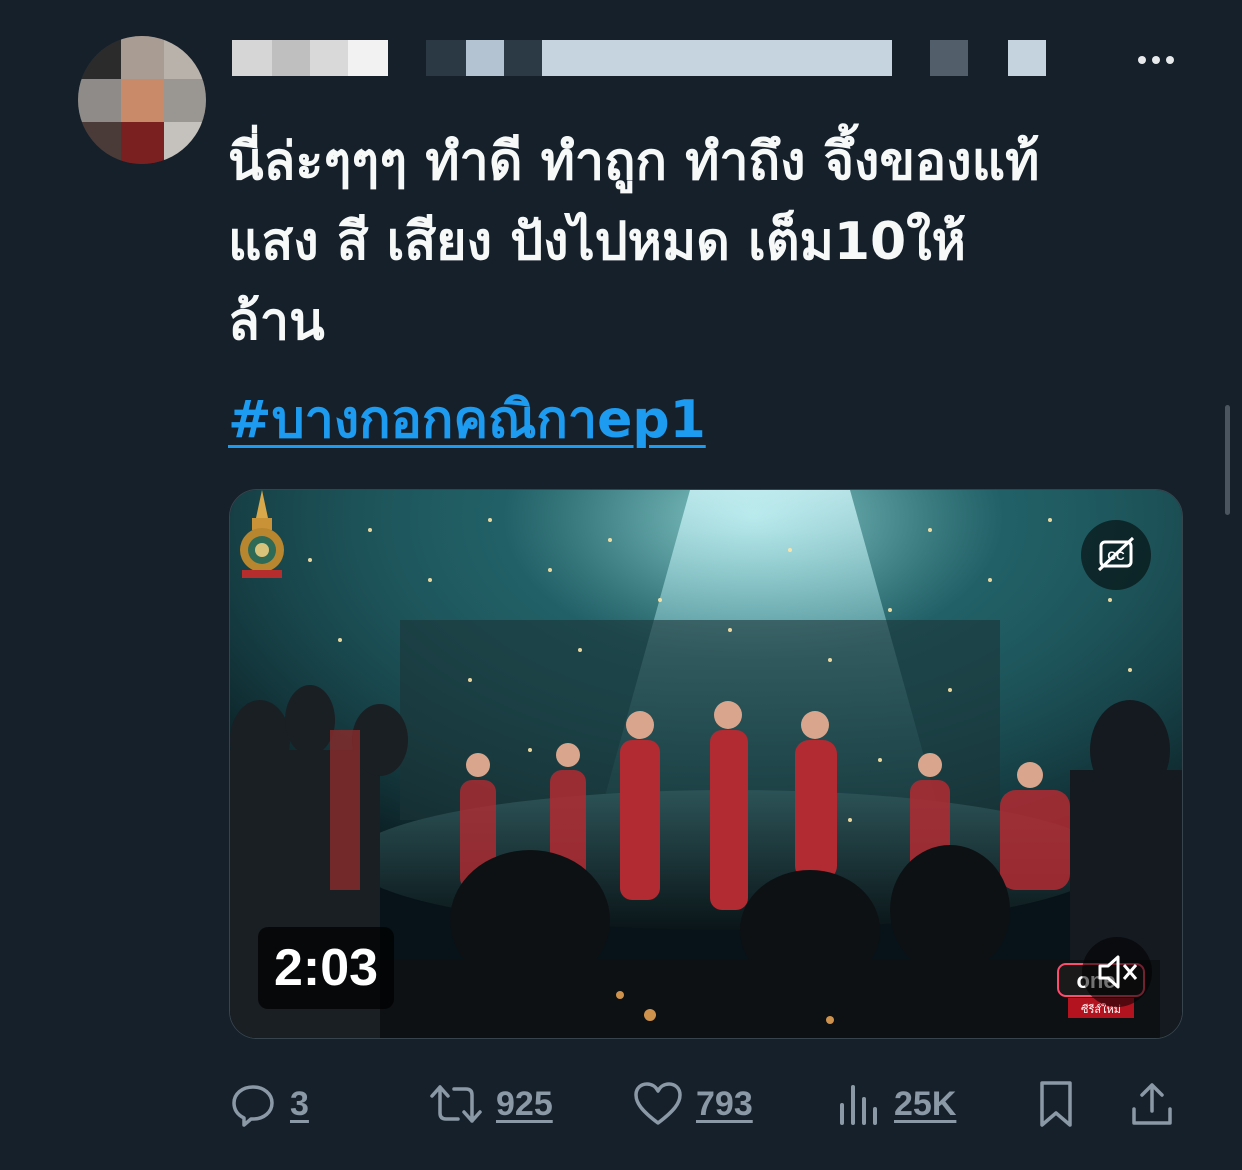 Image resolution: width=1242 pixels, height=1170 pixels. I want to click on more-button, so click(1156, 60).